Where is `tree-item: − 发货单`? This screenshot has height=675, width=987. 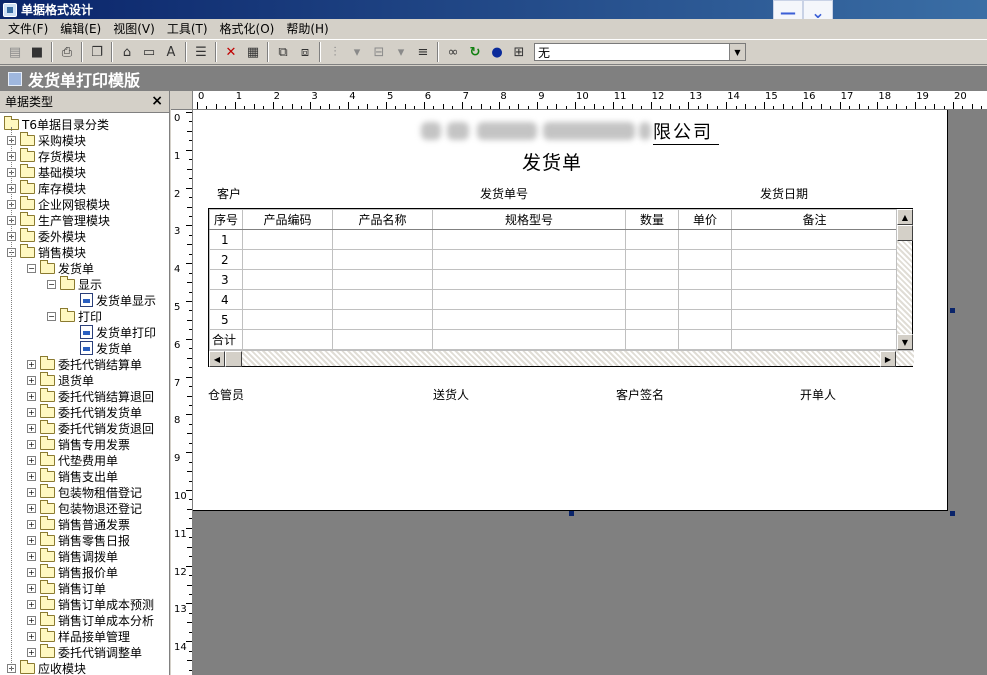 tree-item: − 发货单 is located at coordinates (60, 267).